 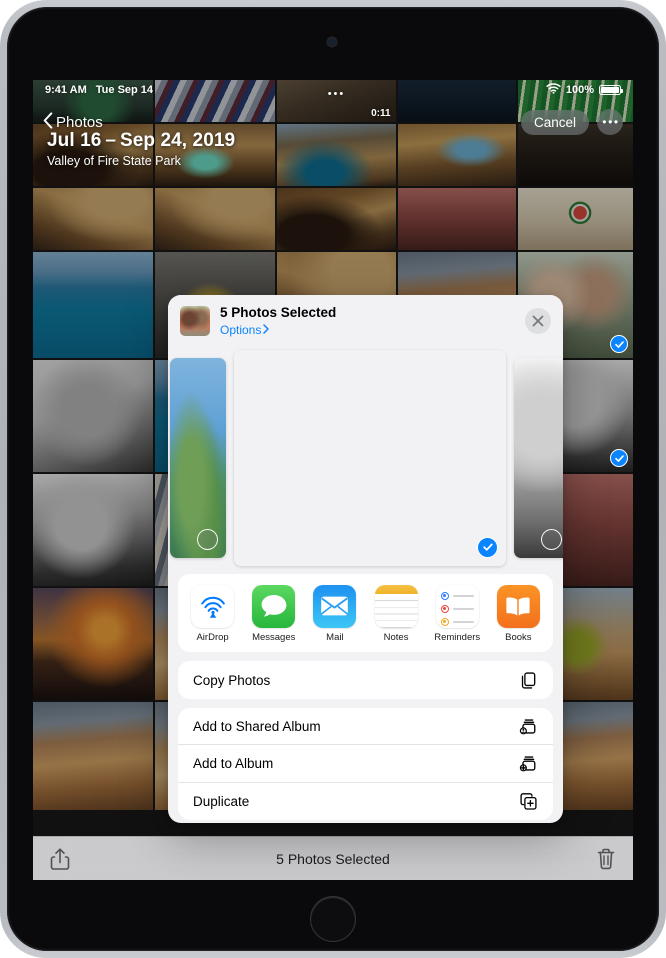 I want to click on share-app-label: Books, so click(x=518, y=637).